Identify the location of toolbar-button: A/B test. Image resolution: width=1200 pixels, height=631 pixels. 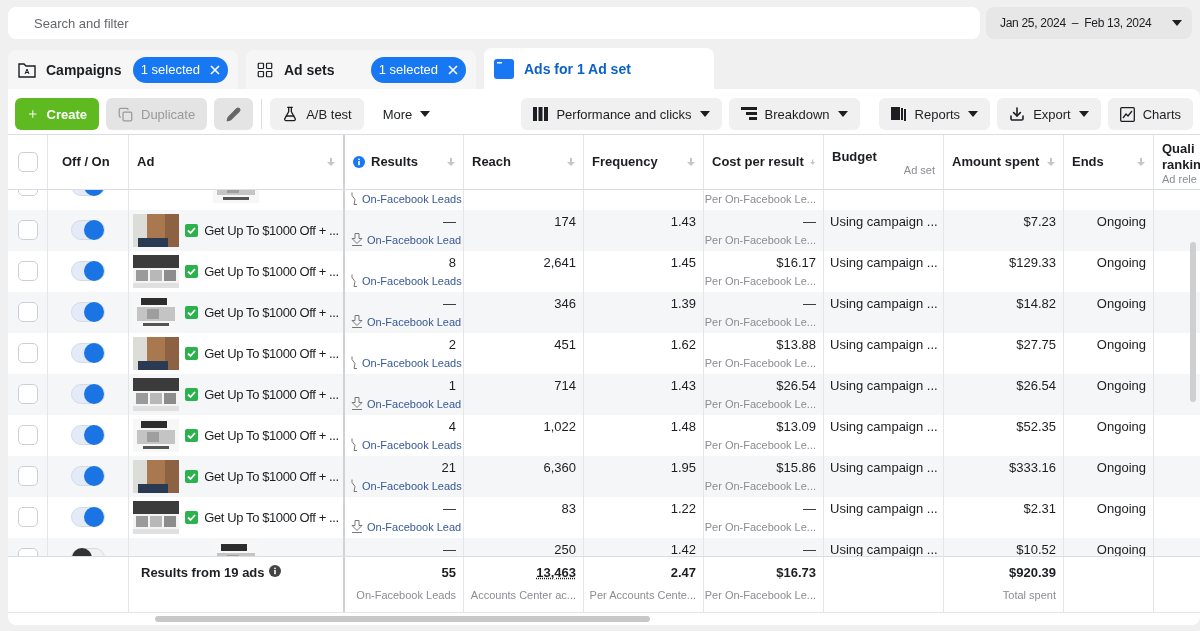
(317, 114).